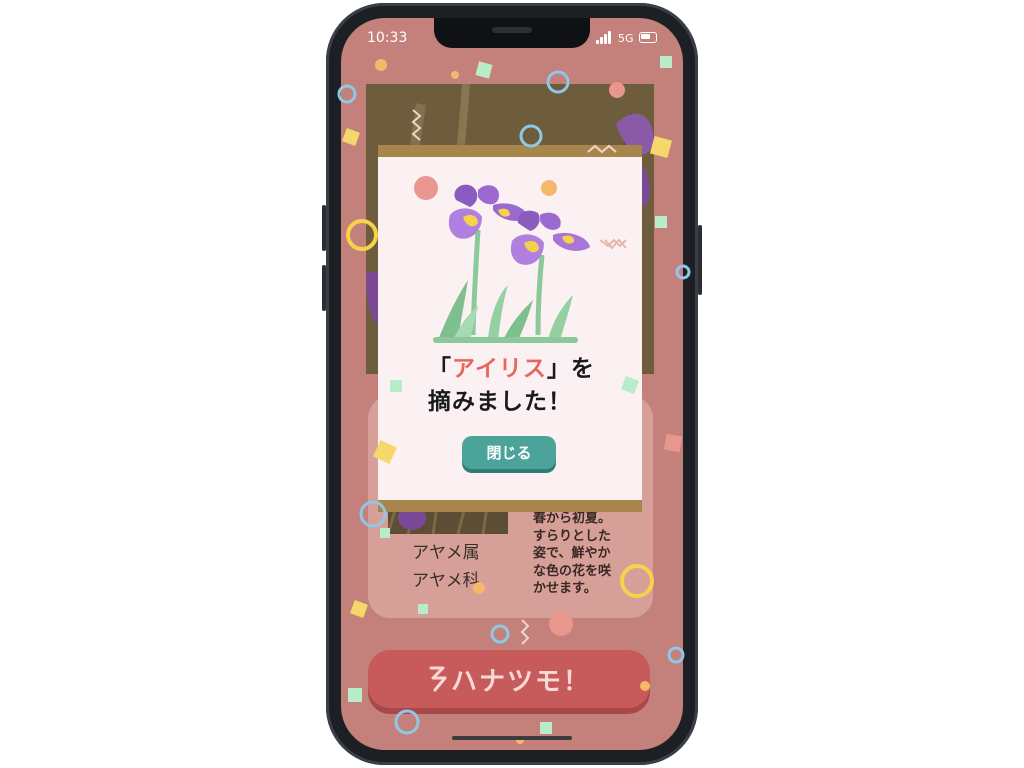 This screenshot has height=768, width=1024. What do you see at coordinates (700, 260) in the screenshot?
I see `power-button` at bounding box center [700, 260].